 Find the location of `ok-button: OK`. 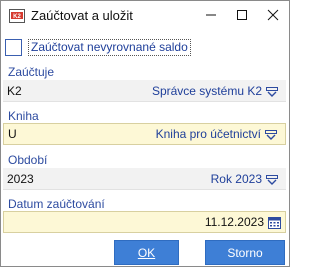

ok-button: OK is located at coordinates (146, 252).